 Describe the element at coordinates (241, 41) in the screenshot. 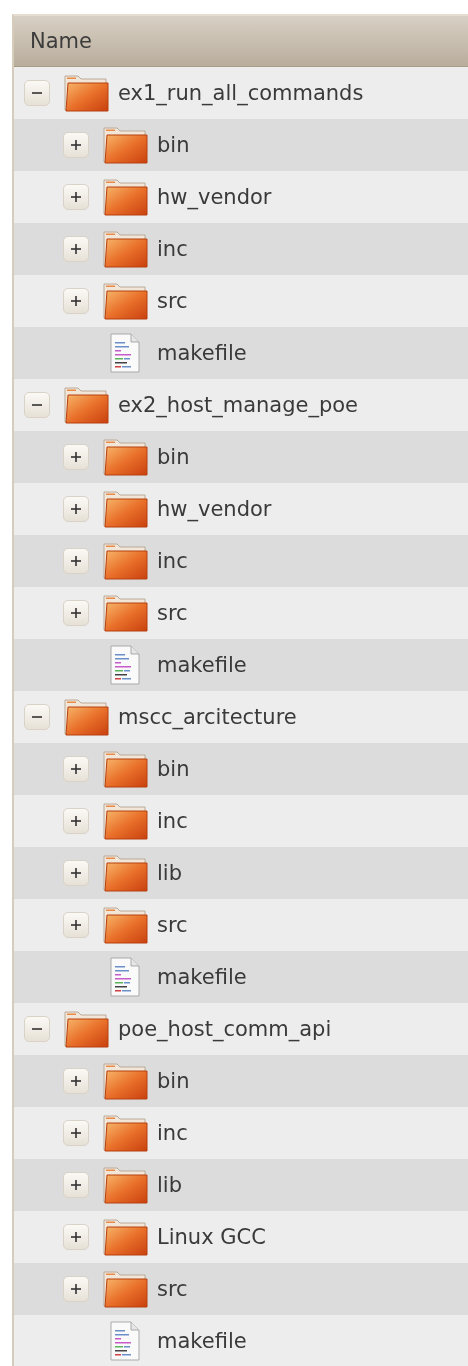

I see `column-header: Name` at that location.